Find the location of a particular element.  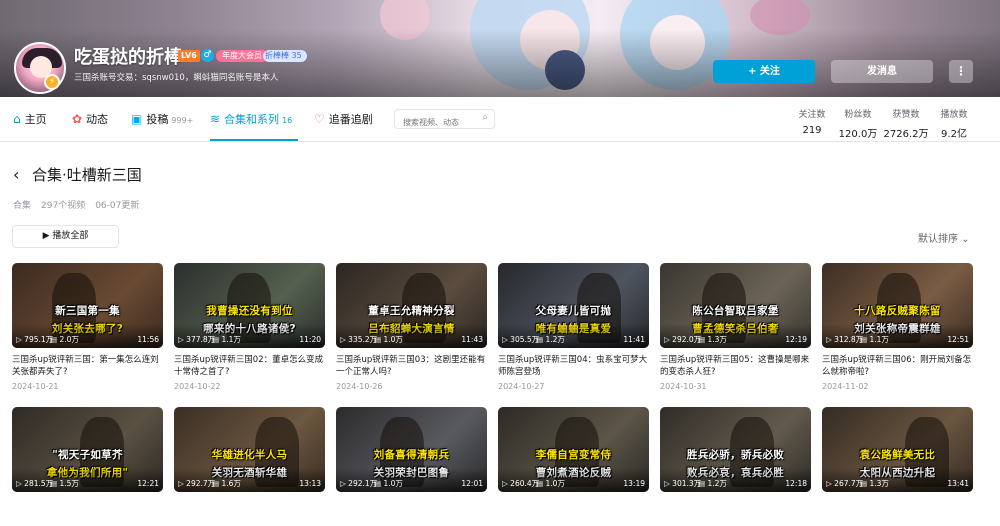

thumbnail-caption: 新三国第一集 is located at coordinates (87, 311).